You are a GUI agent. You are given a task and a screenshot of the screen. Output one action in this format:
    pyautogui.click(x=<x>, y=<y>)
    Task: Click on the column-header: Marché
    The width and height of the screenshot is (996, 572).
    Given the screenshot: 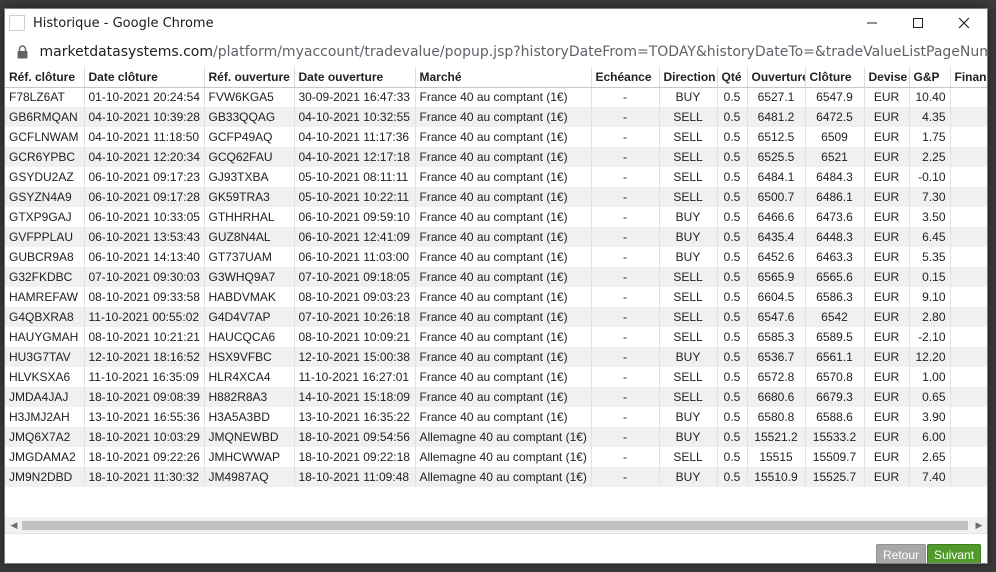 What is the action you would take?
    pyautogui.click(x=503, y=77)
    